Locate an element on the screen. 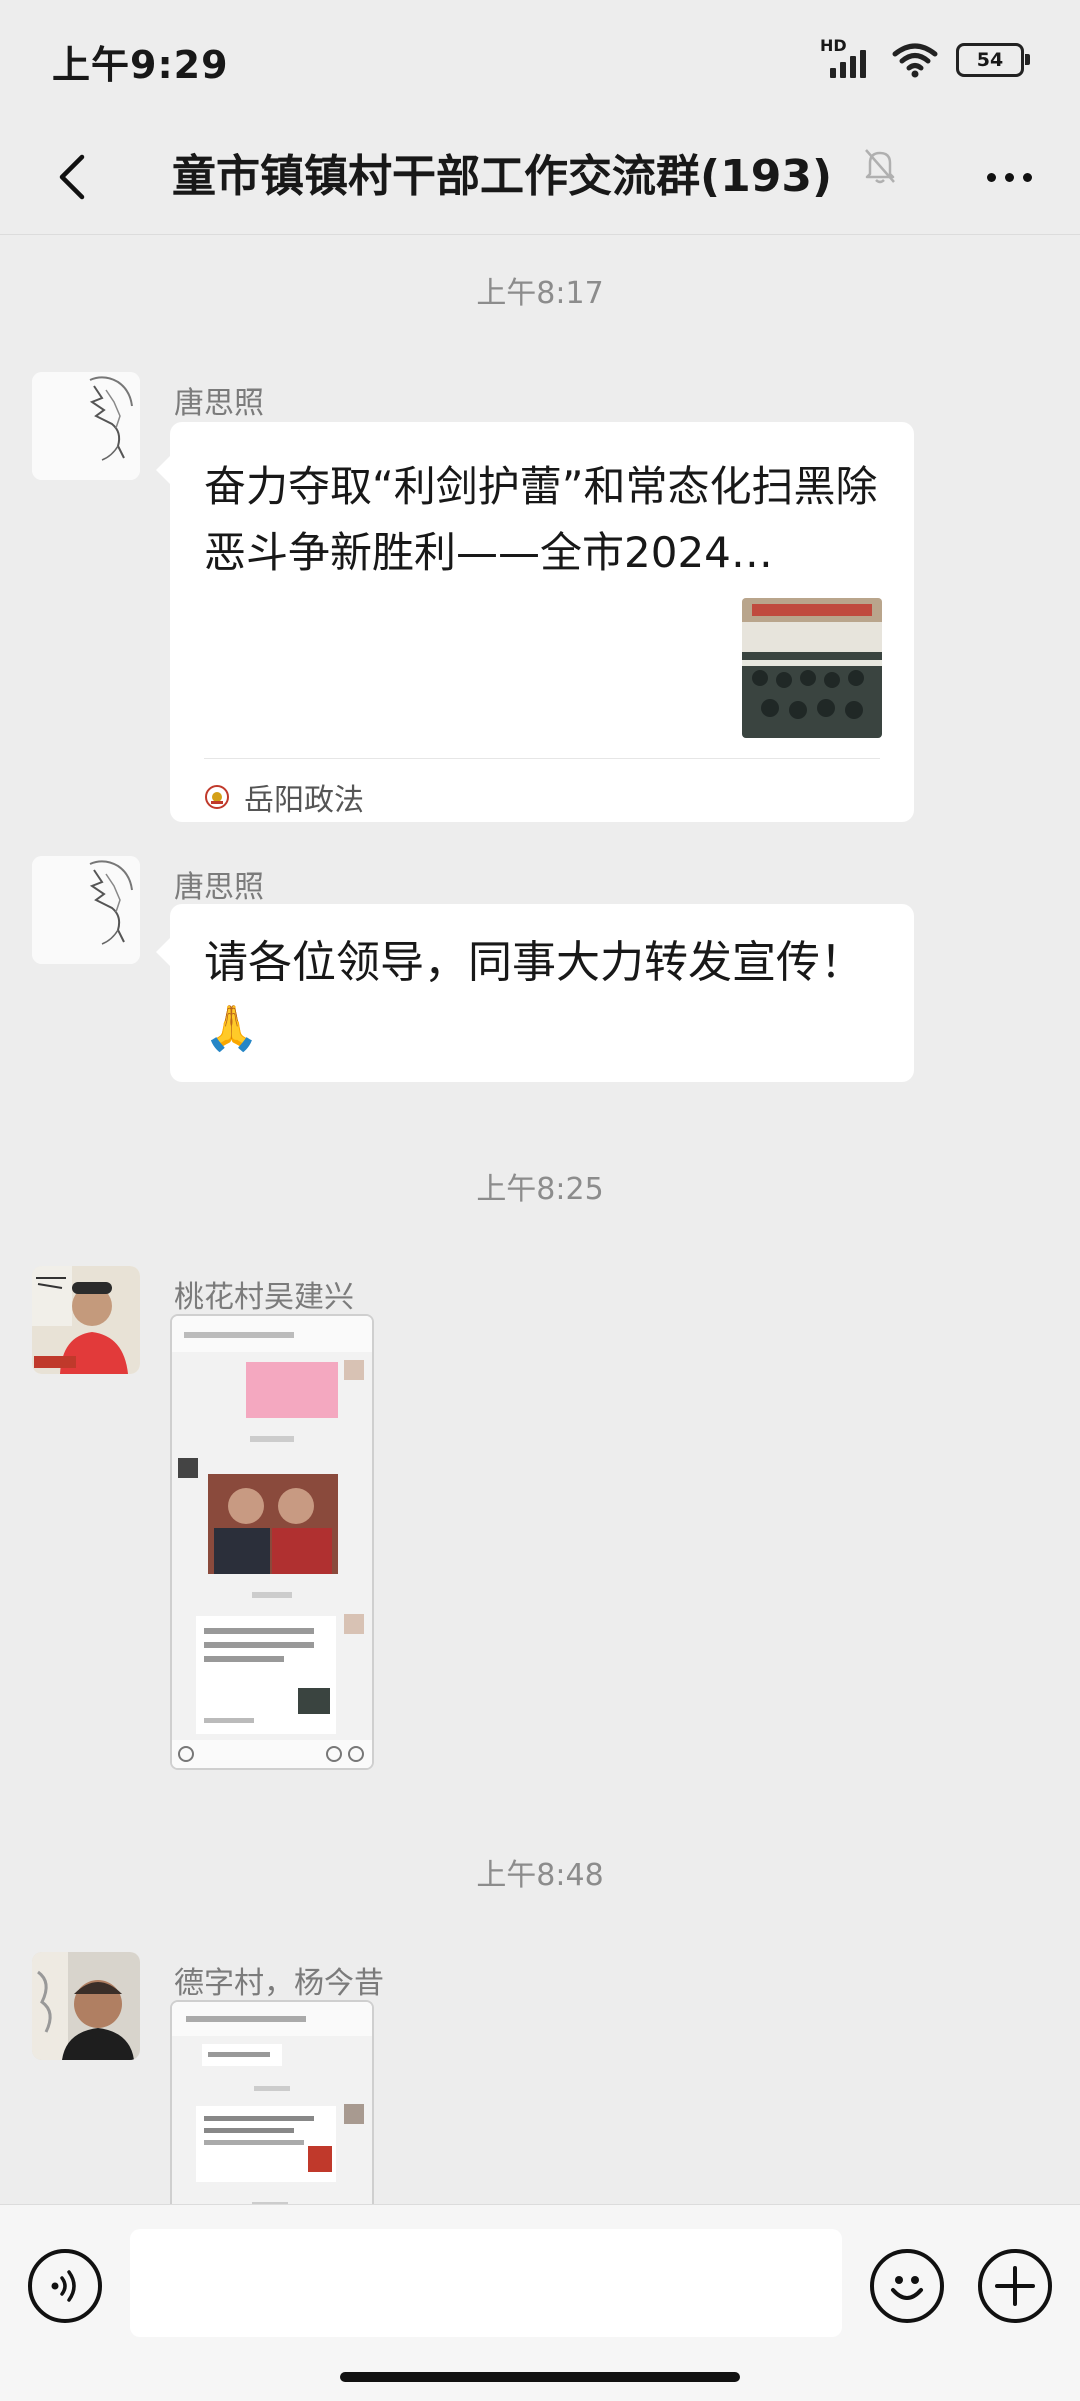 This screenshot has width=1080, height=2401. back-button is located at coordinates (71, 177).